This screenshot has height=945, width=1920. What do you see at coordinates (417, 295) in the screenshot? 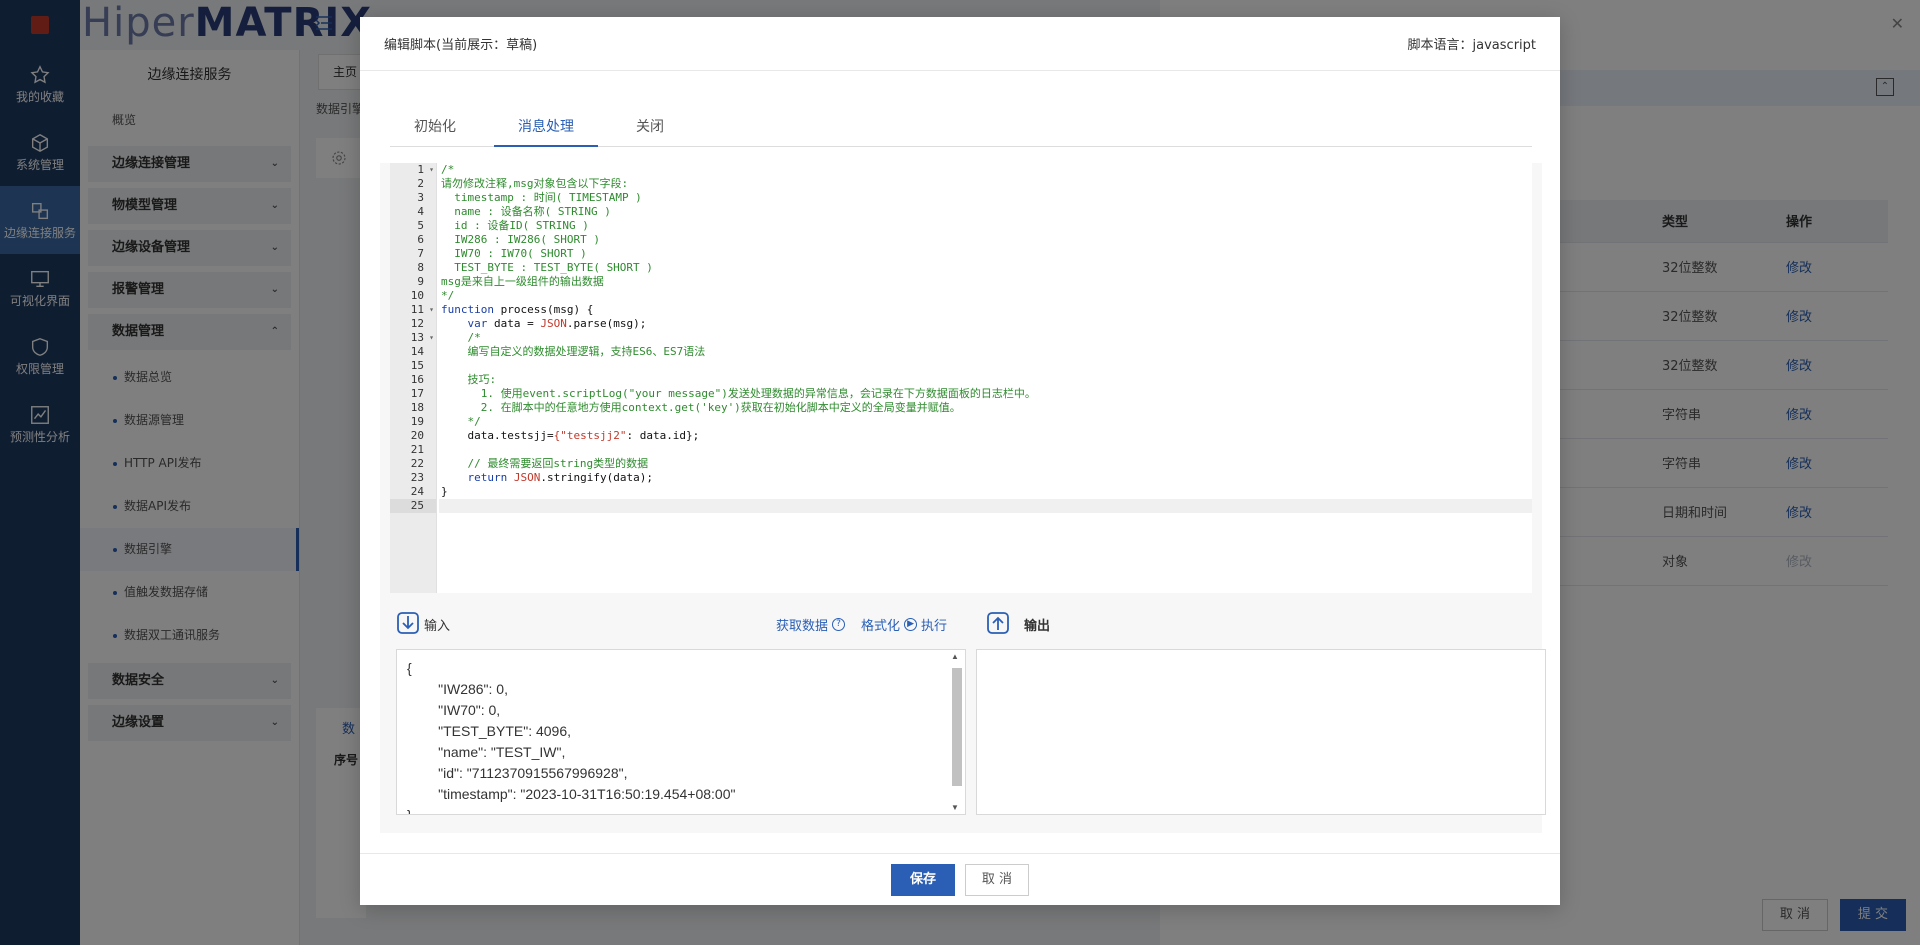
I see `line-number: 10` at bounding box center [417, 295].